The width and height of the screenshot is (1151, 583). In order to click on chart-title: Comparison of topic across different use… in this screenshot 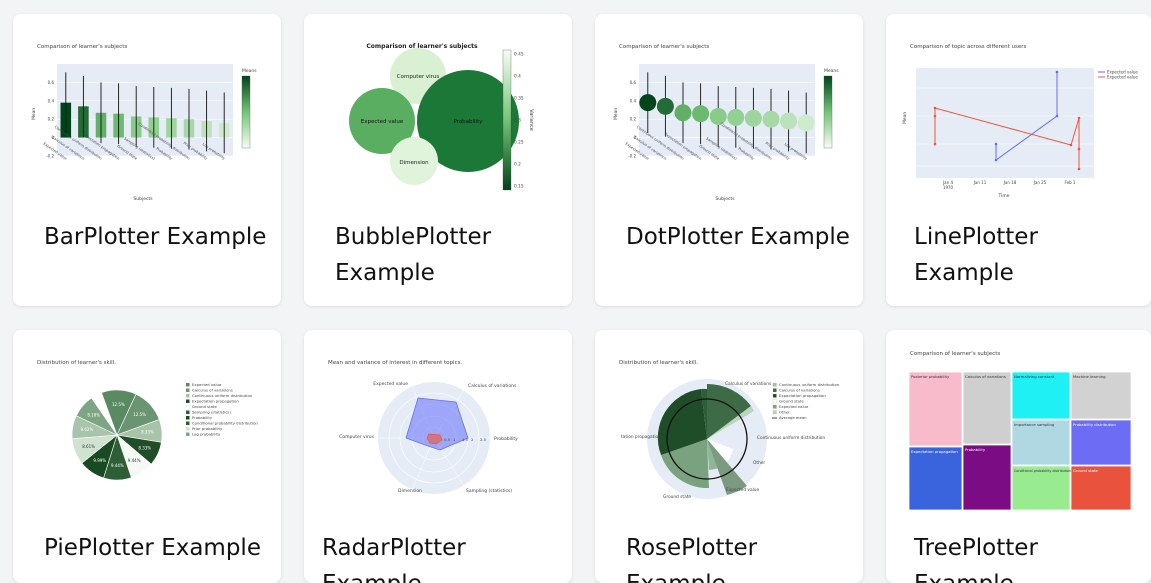, I will do `click(968, 47)`.